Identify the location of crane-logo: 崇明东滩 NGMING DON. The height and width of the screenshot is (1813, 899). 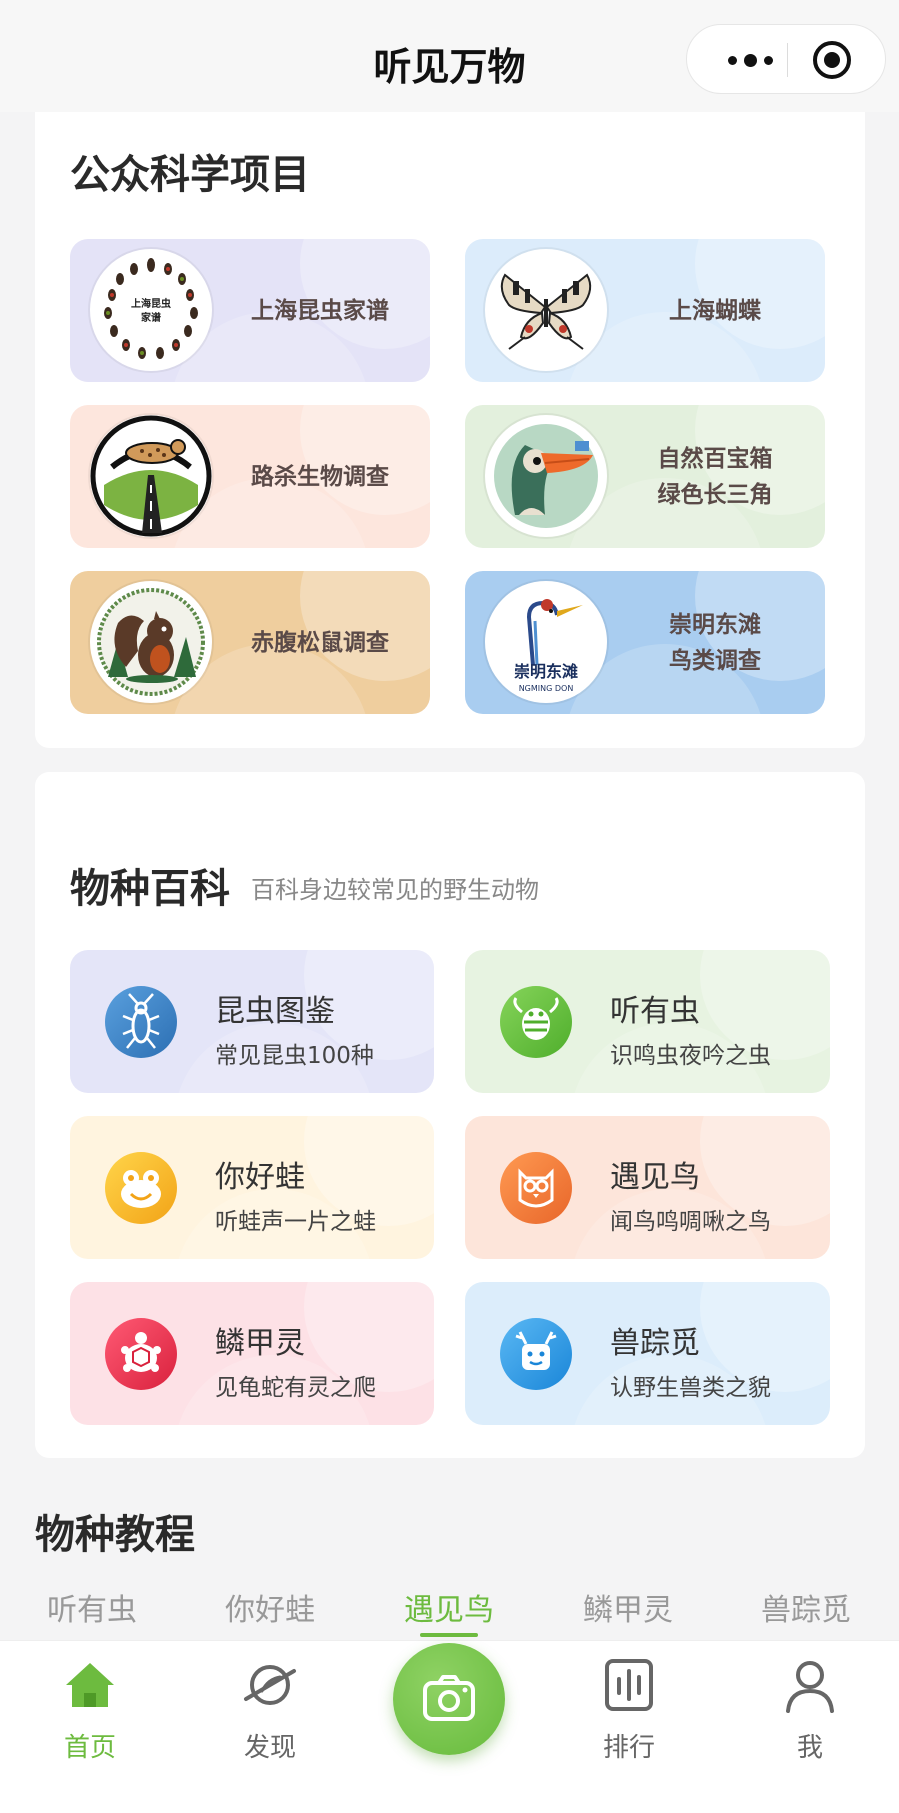
(546, 642).